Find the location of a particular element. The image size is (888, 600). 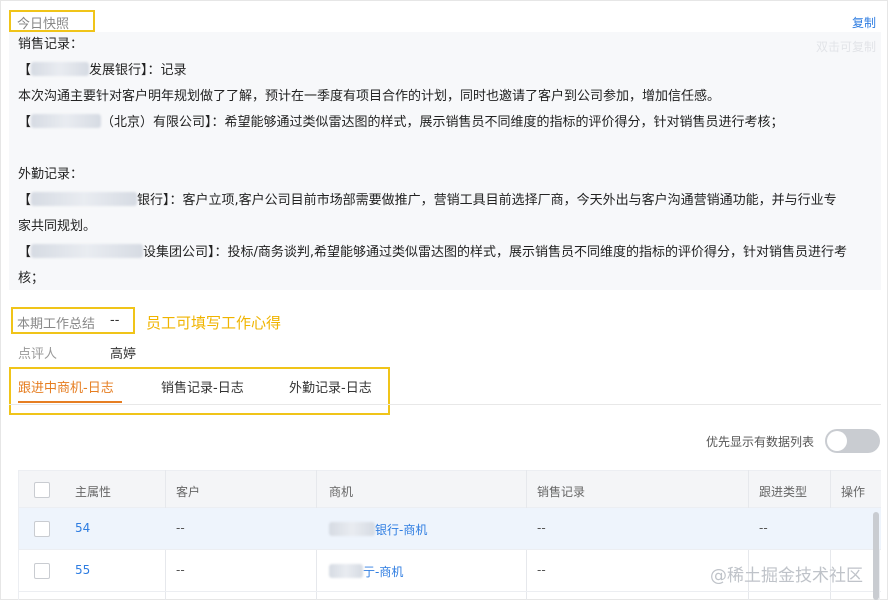

summary-value: -- is located at coordinates (115, 320).